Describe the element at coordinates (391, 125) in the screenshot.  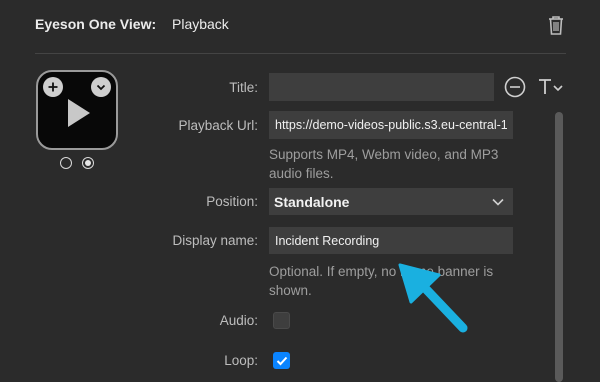
I see `playback-url-input` at that location.